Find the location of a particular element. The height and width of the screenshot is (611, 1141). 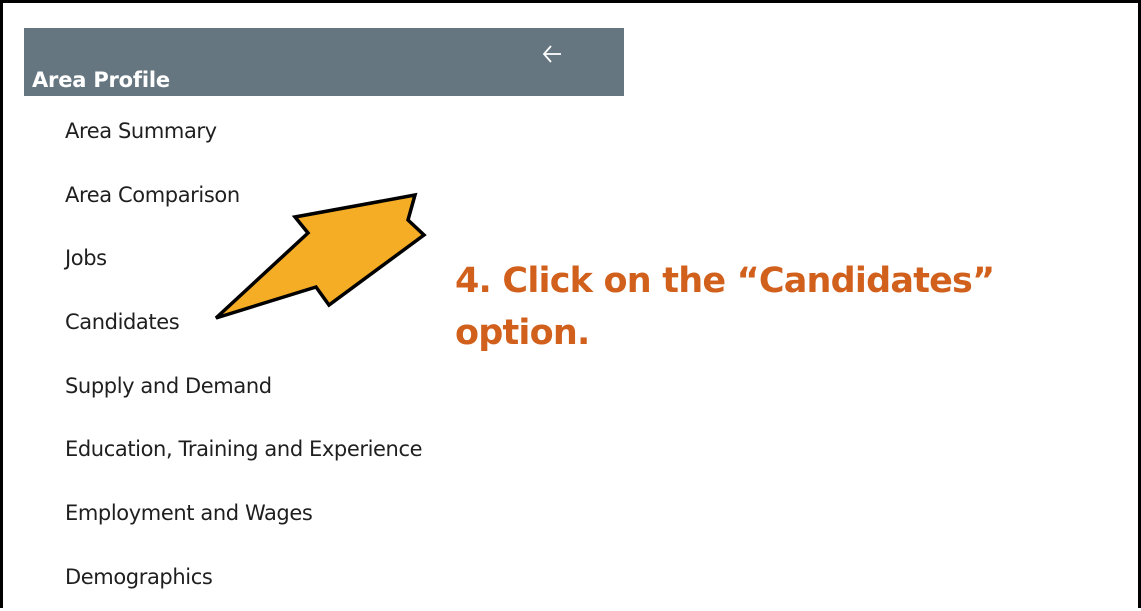

menu-item-demographics: Demographics is located at coordinates (243, 578).